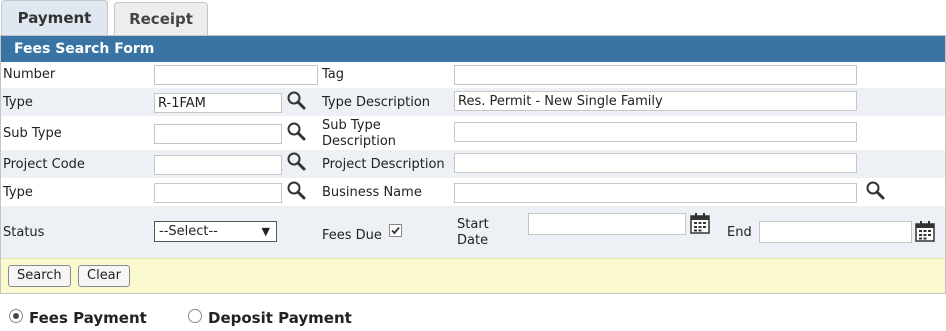 The height and width of the screenshot is (331, 946). I want to click on status-selected-value: --Select--, so click(188, 231).